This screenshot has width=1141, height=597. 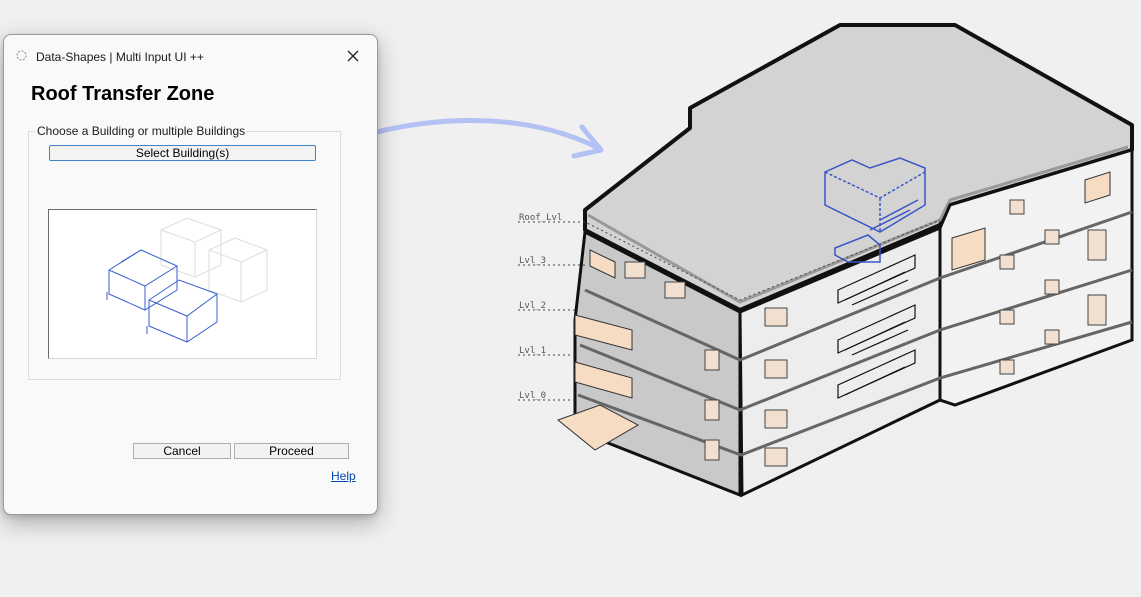 I want to click on level-label-0: Lvl_0, so click(x=532, y=396).